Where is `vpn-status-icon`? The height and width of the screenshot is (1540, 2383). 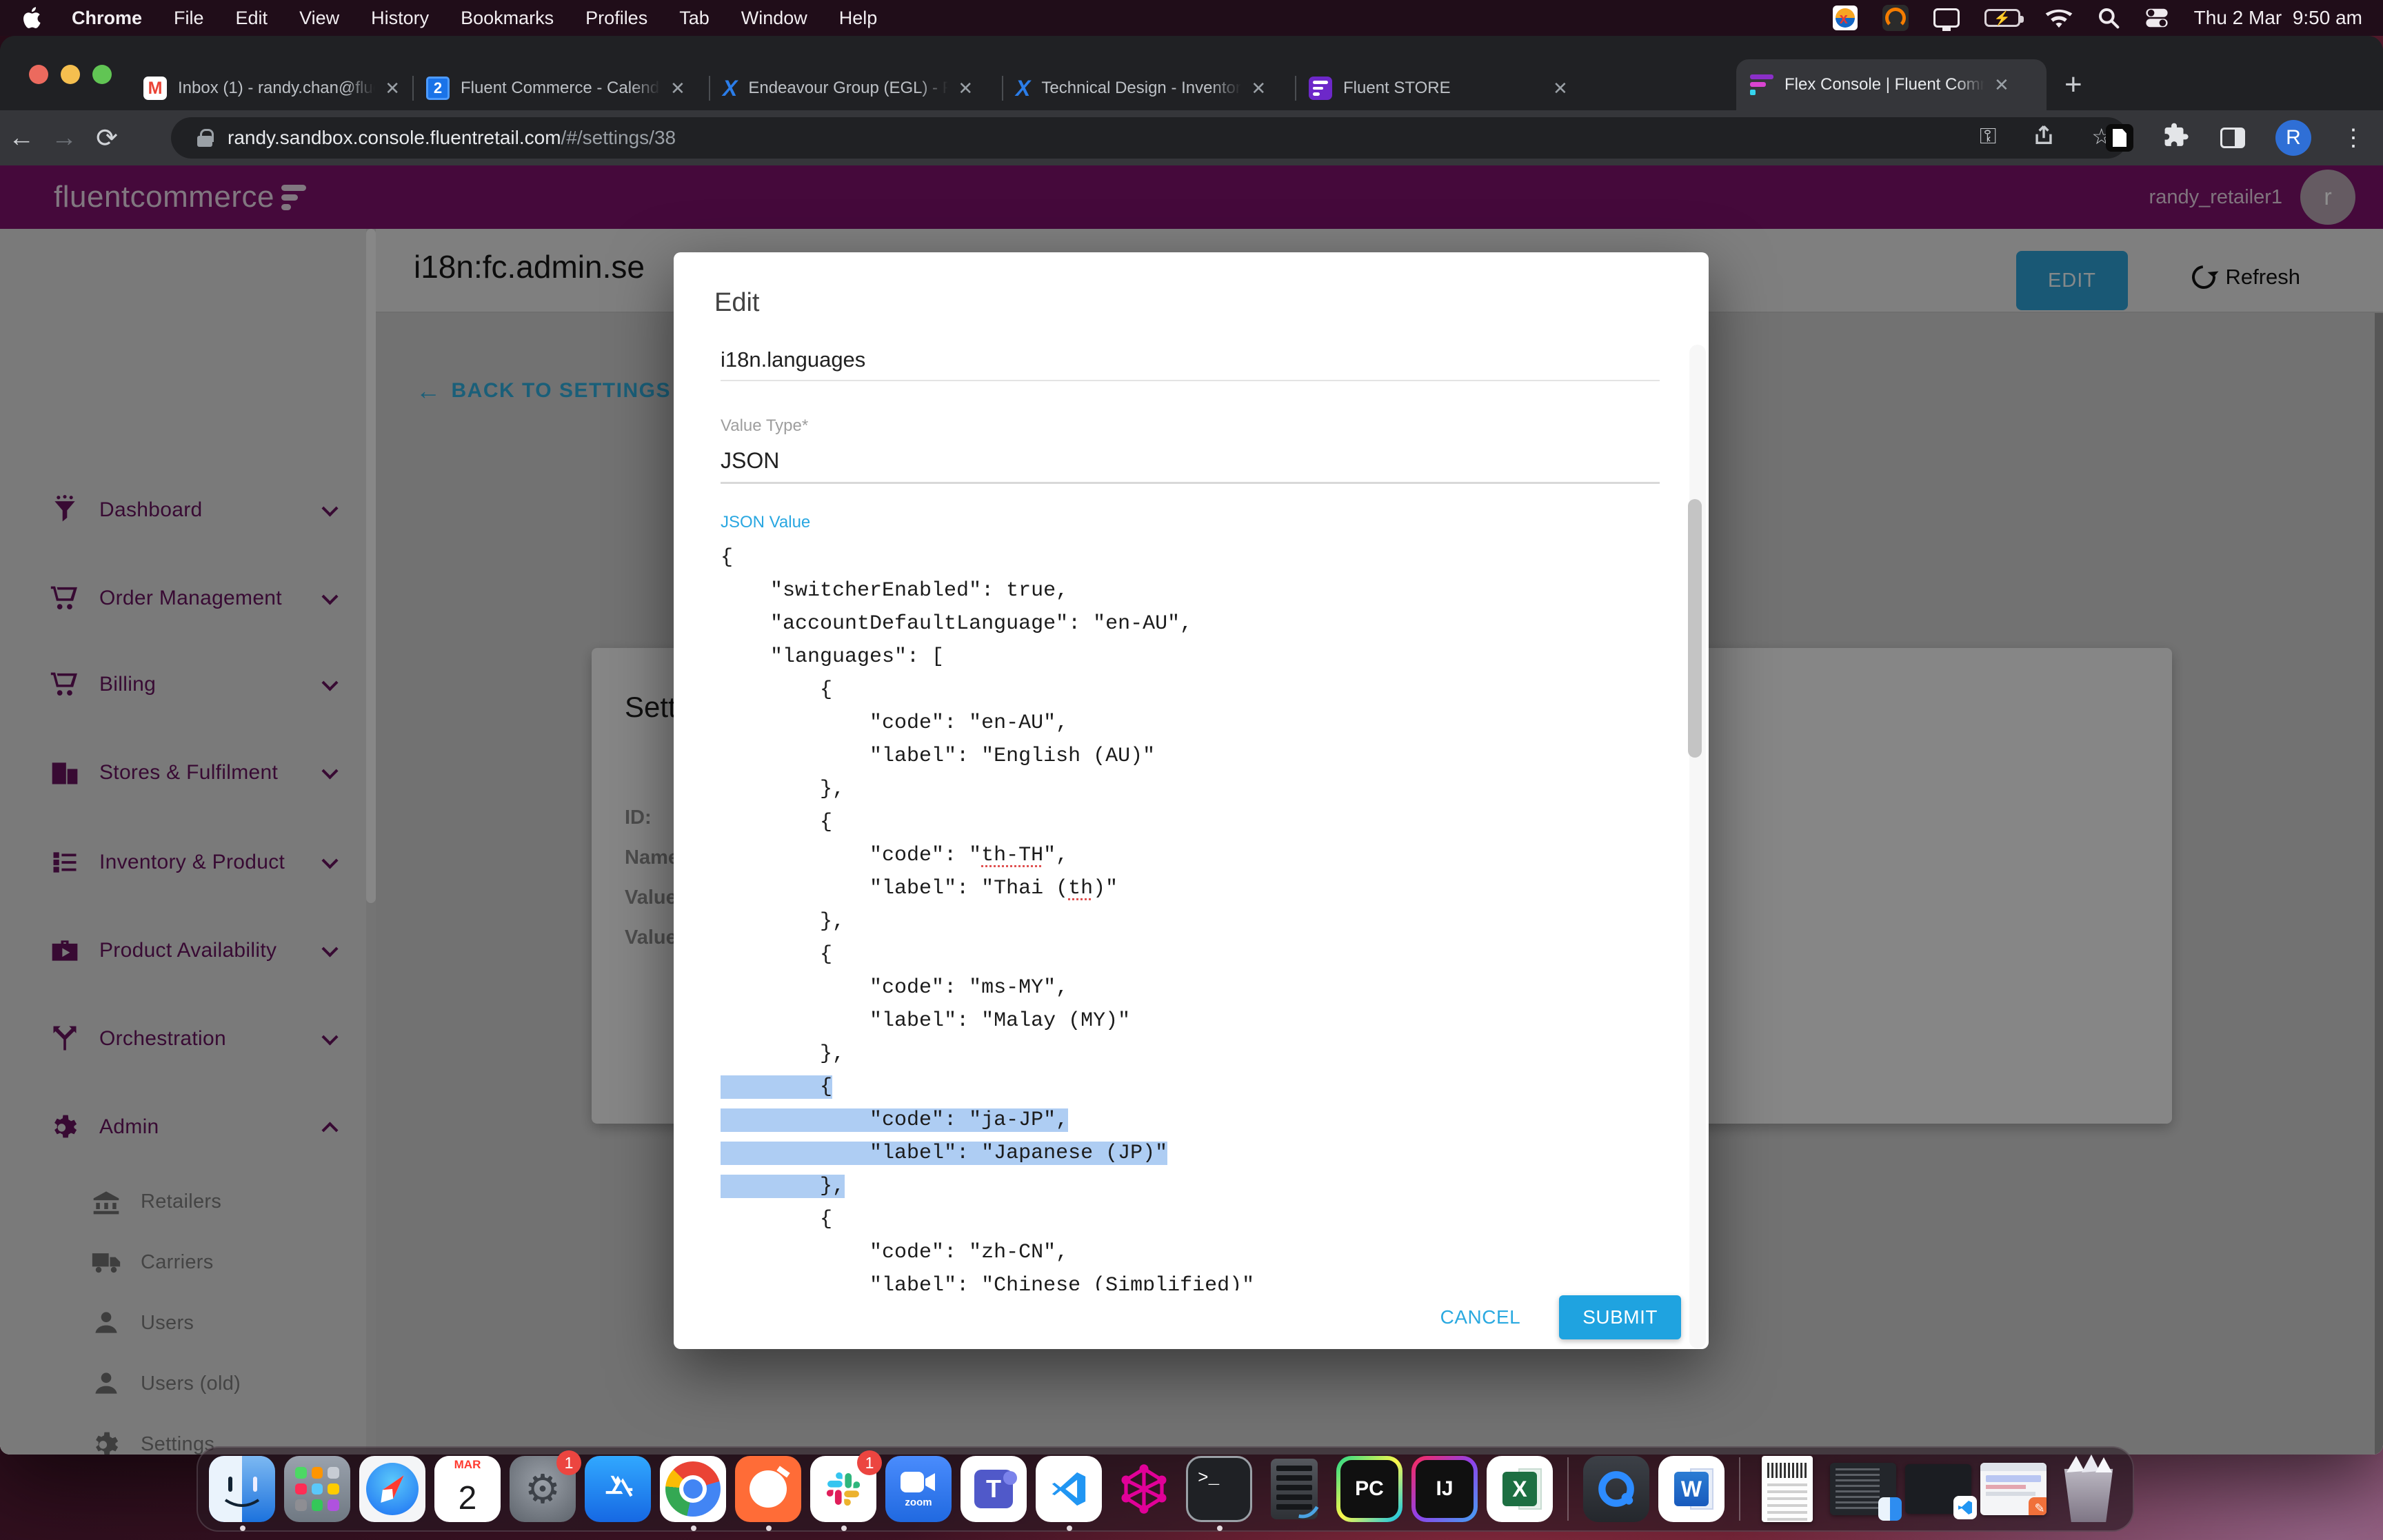 vpn-status-icon is located at coordinates (1895, 18).